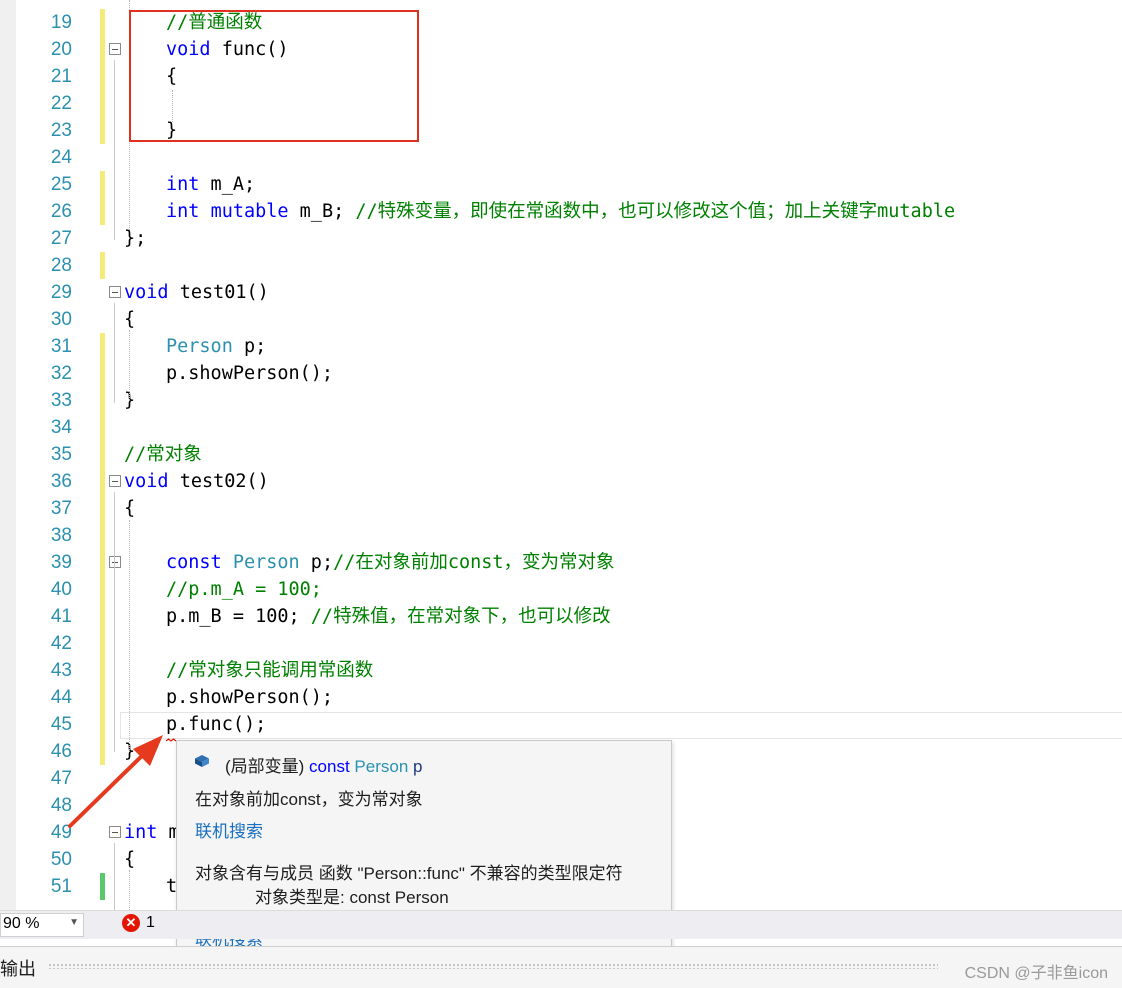  I want to click on tooltip-doc-comment: 在对象前加const，变为常对象, so click(309, 799).